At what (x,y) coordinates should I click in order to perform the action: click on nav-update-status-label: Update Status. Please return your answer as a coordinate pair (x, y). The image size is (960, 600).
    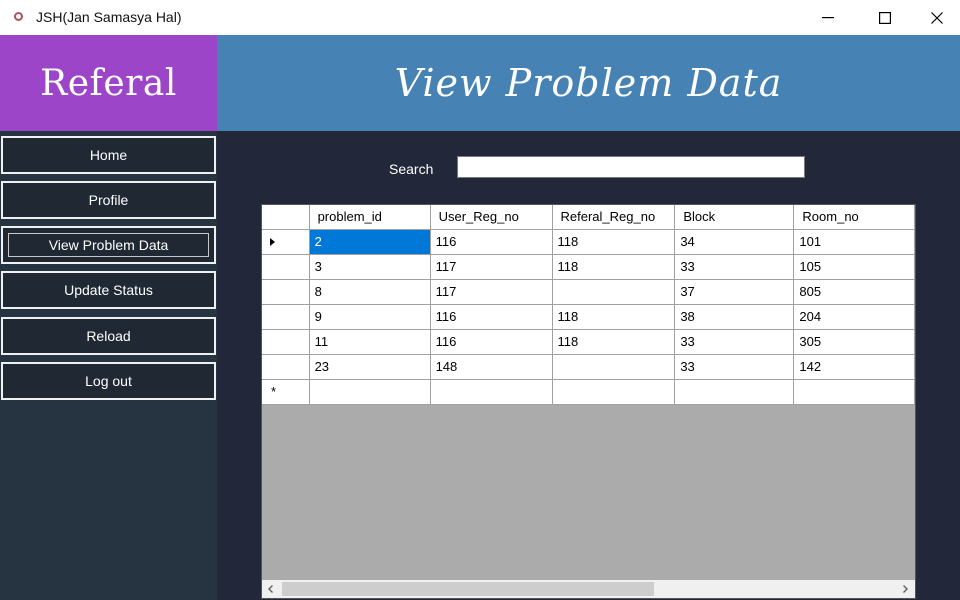
    Looking at the image, I should click on (108, 290).